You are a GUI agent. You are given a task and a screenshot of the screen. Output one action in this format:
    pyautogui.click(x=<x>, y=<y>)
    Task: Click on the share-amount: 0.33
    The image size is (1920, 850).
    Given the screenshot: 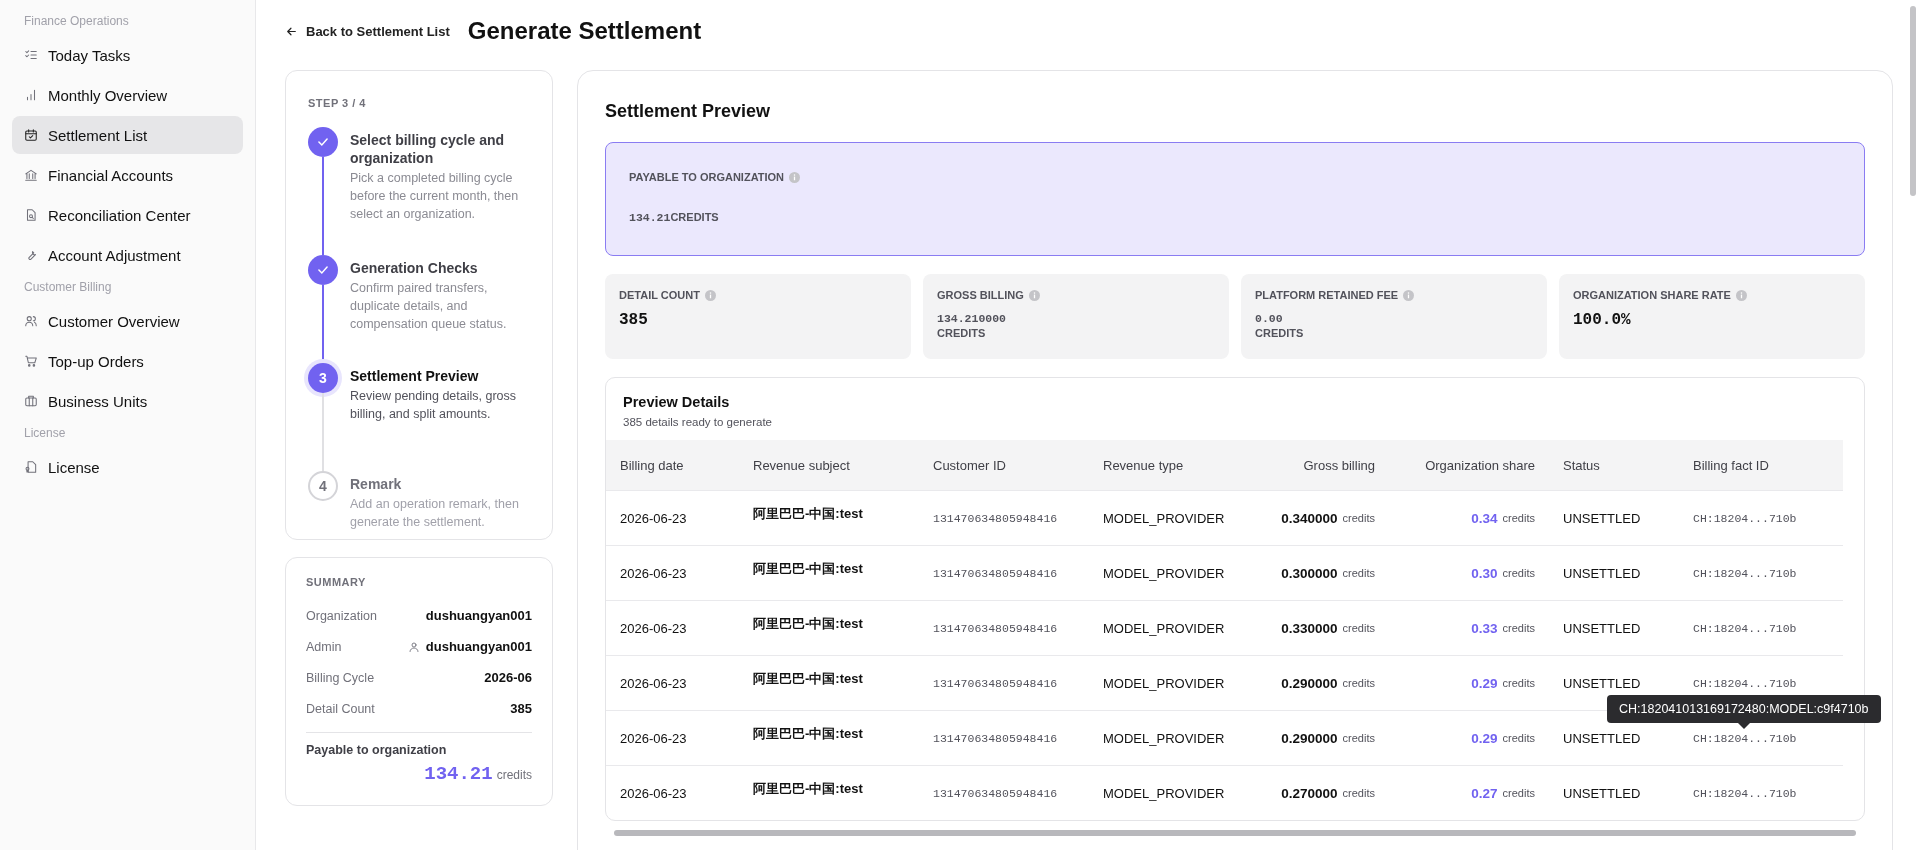 What is the action you would take?
    pyautogui.click(x=1484, y=628)
    